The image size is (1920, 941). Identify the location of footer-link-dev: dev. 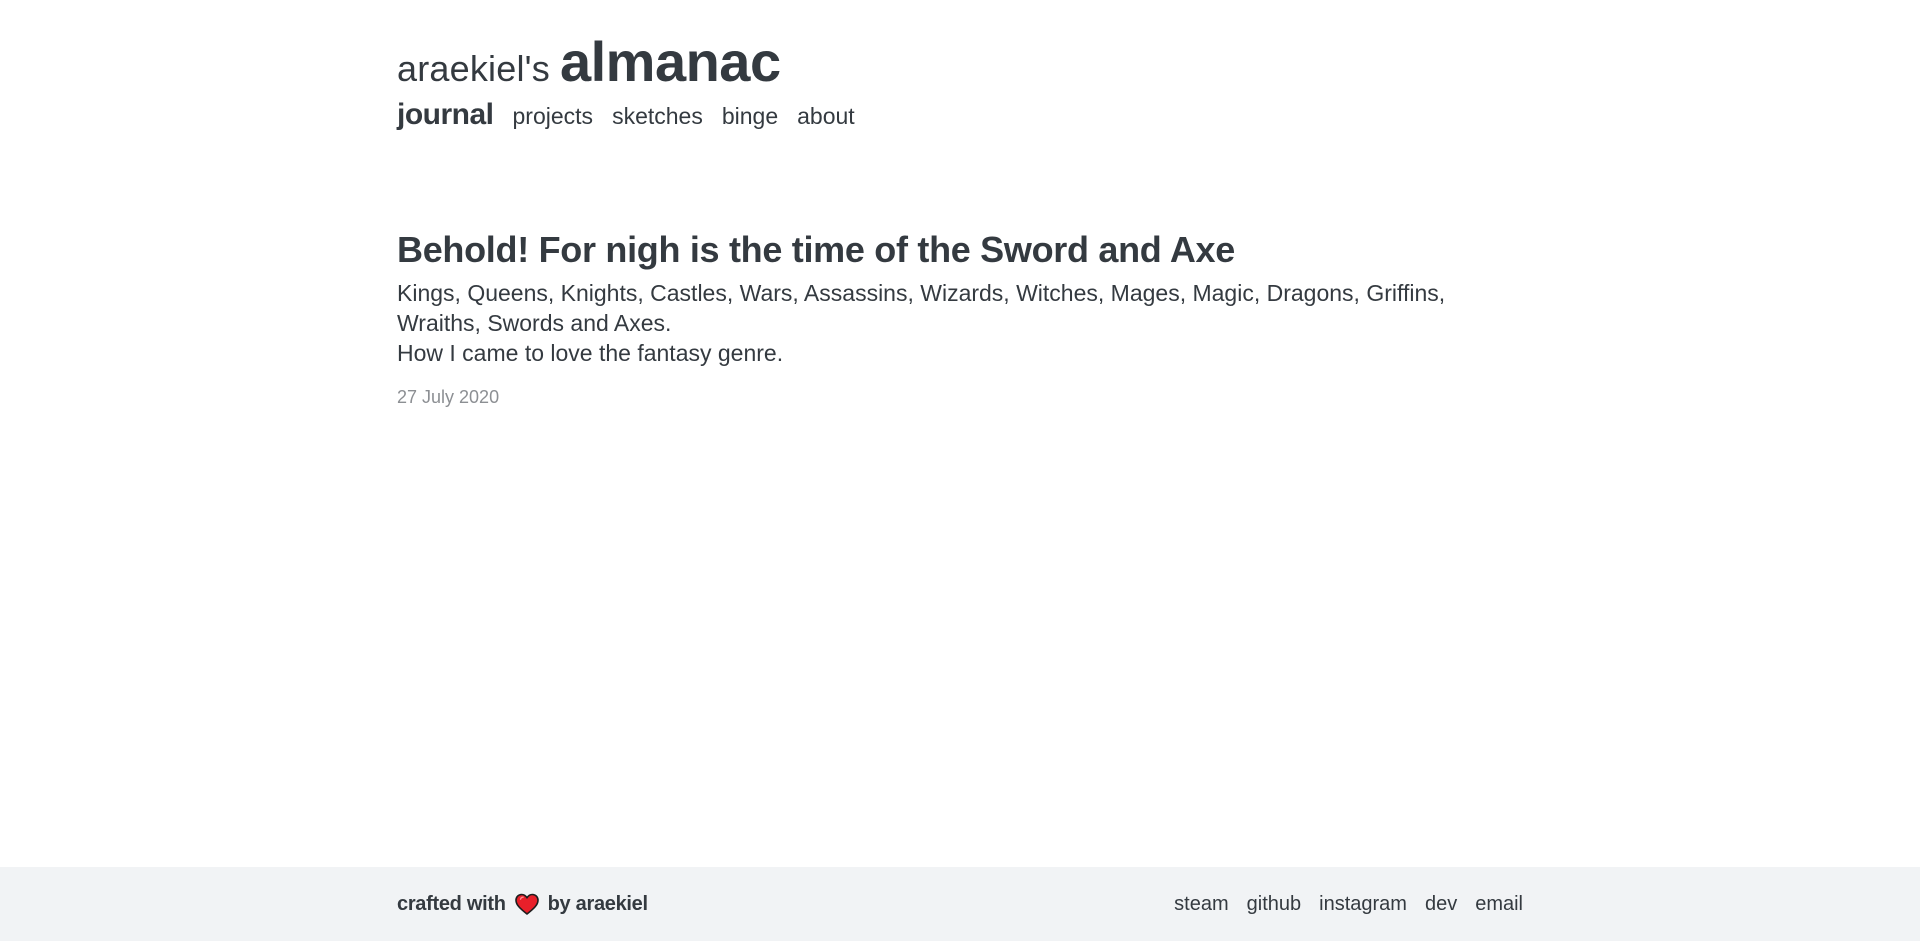
(1441, 904).